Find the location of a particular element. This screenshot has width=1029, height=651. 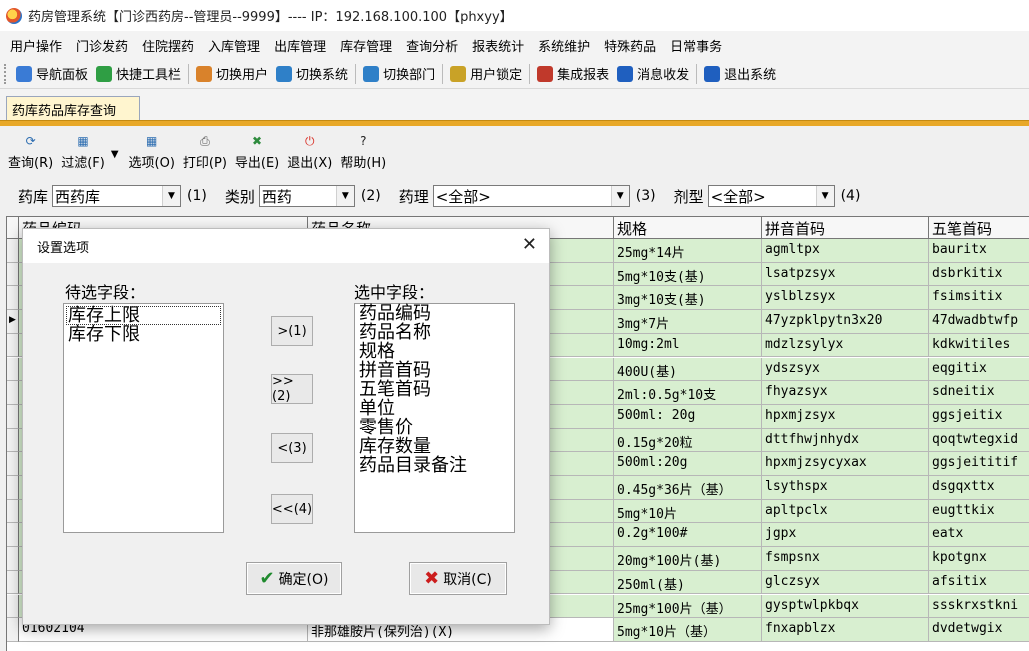

table-cell-wb: qoqtwtegxid is located at coordinates (979, 440).